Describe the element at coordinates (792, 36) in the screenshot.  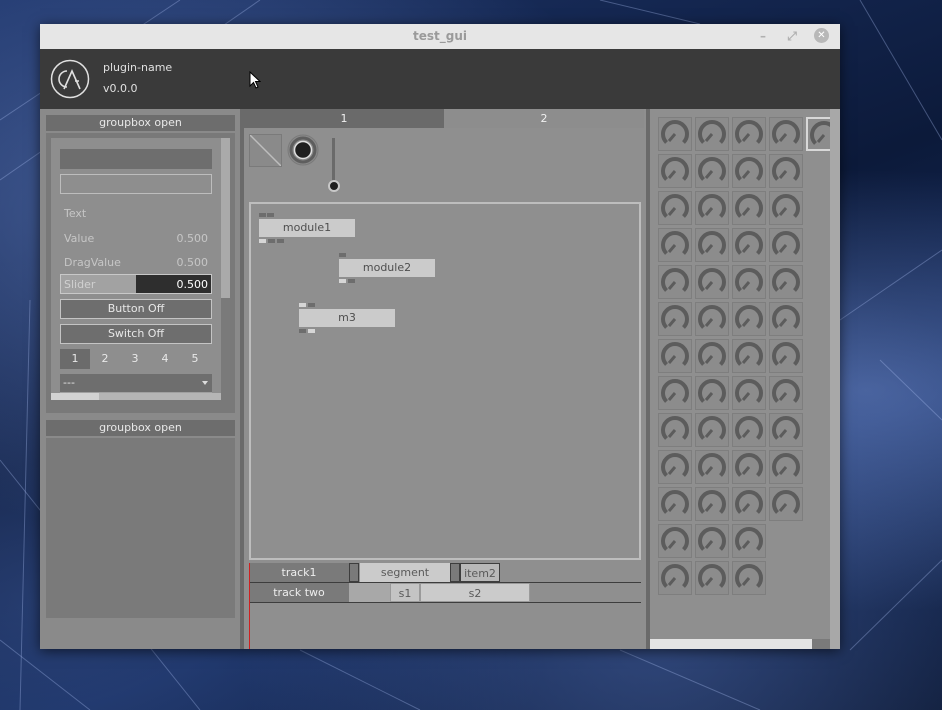
I see `maximize-icon: ⤢` at that location.